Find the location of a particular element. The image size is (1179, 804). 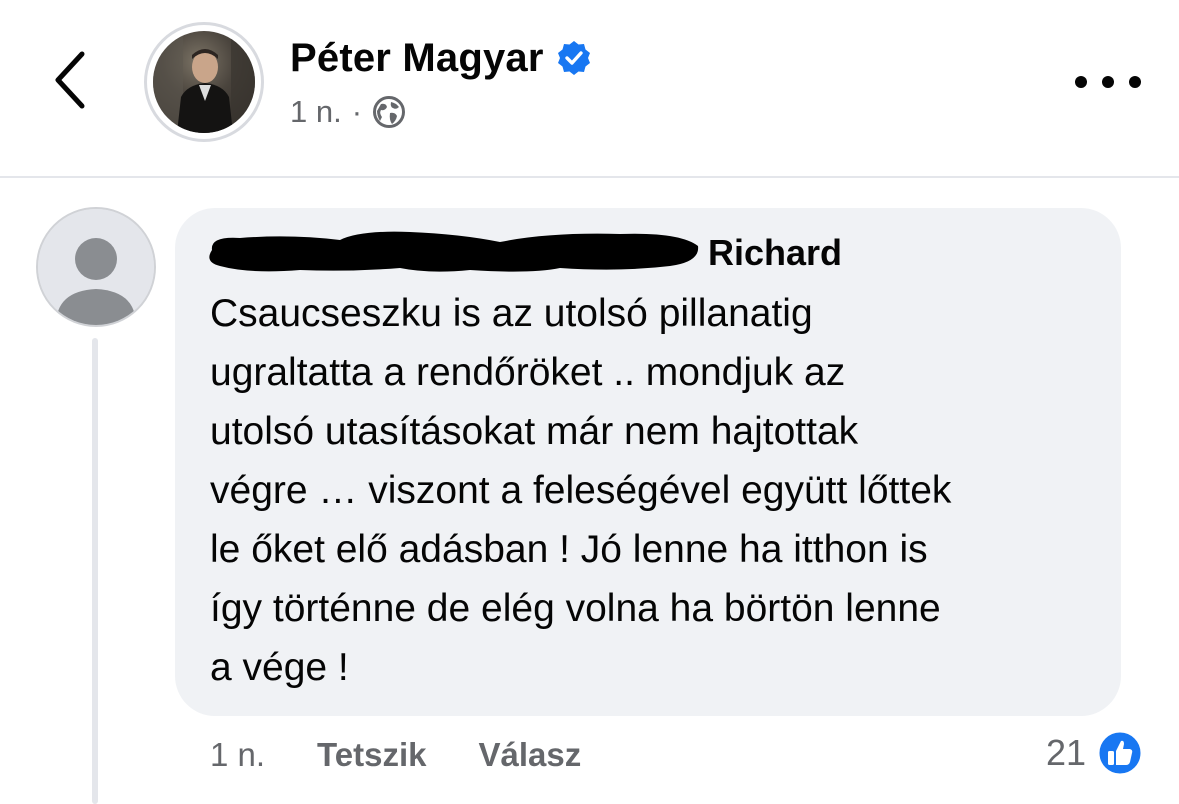

page-avatar-photo is located at coordinates (204, 82).